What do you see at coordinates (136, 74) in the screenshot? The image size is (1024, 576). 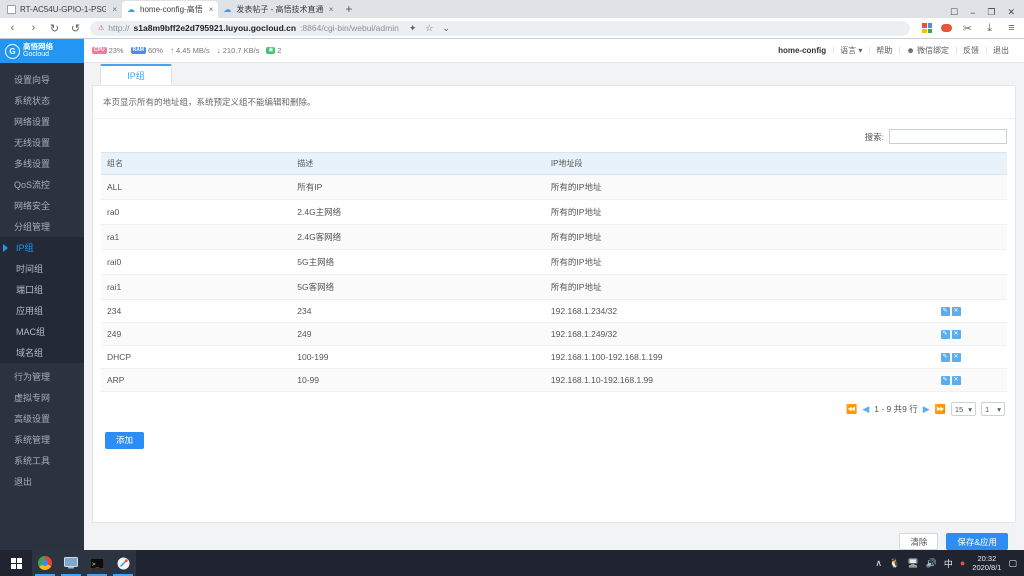 I see `tab-ip-group: IP组` at bounding box center [136, 74].